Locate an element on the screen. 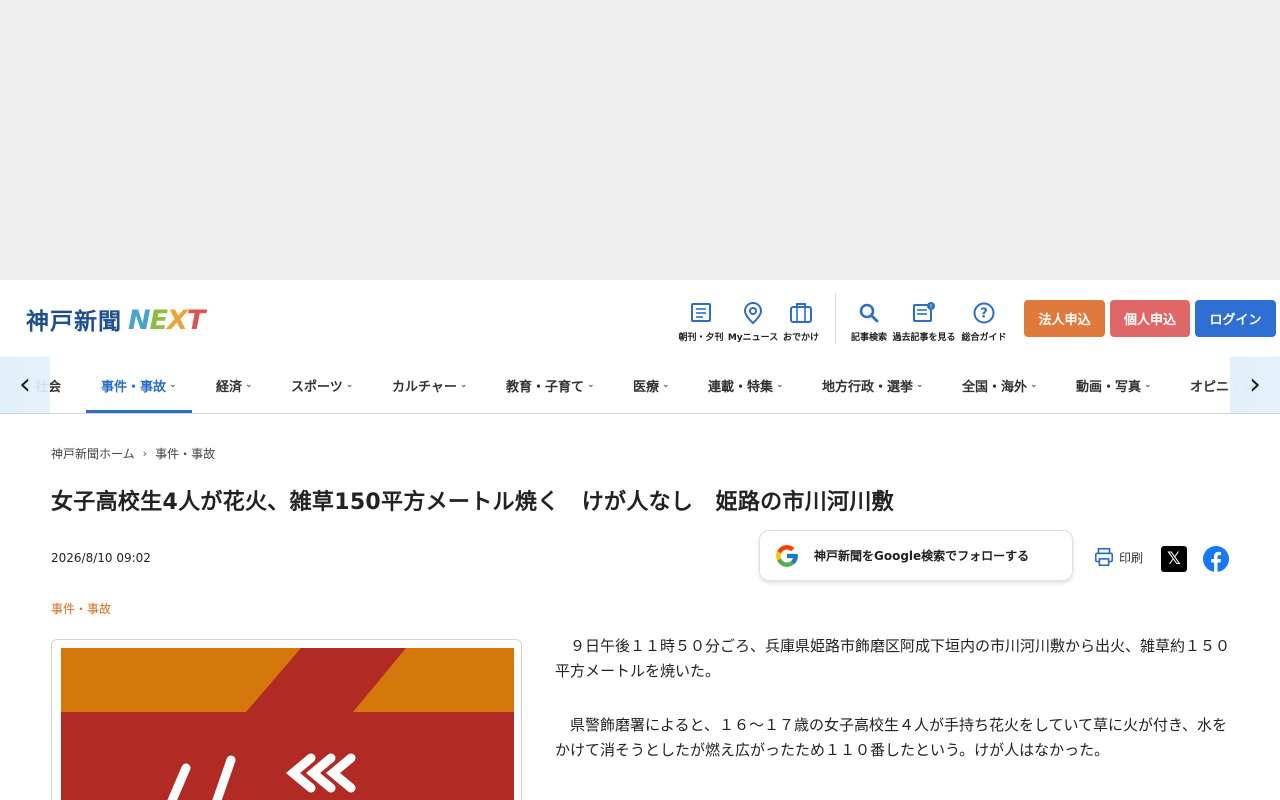 This screenshot has height=800, width=1280. article-title: 女子高校生4人が花火、雑草150平方メートル焼く けが人なし 姫路の市川河川敷 is located at coordinates (472, 502).